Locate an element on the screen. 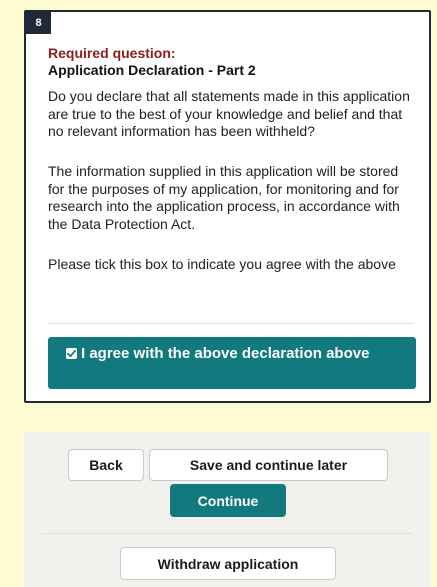  save-continue-later-button: Save and continue later is located at coordinates (268, 465).